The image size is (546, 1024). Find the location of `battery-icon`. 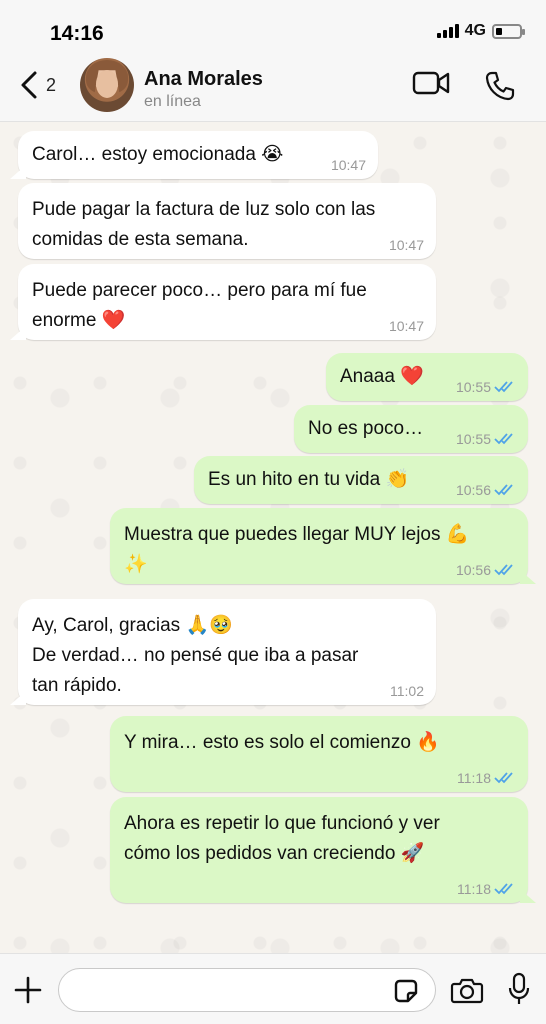

battery-icon is located at coordinates (508, 31).